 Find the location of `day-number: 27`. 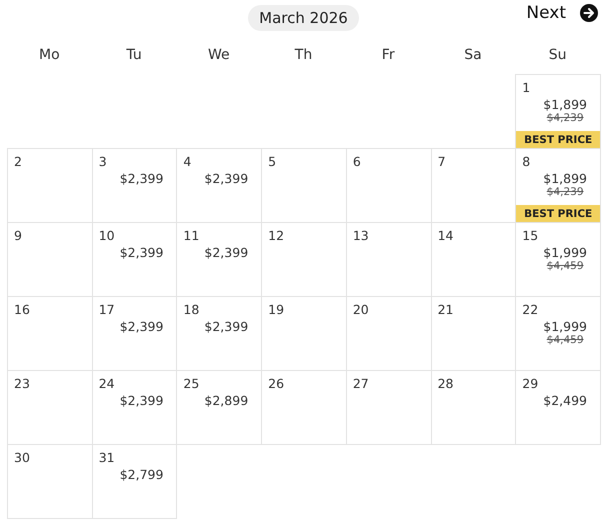

day-number: 27 is located at coordinates (360, 383).